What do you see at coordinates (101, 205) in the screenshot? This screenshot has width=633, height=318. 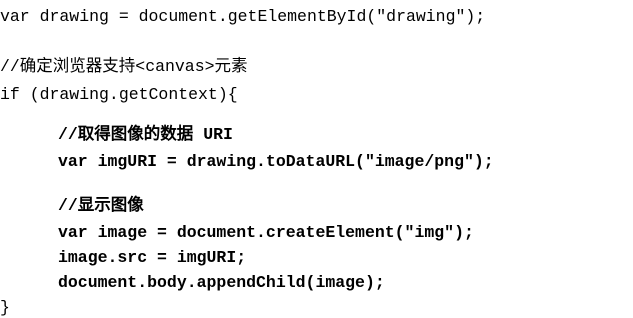 I see `code-line-comment-show-image: //显示图像` at bounding box center [101, 205].